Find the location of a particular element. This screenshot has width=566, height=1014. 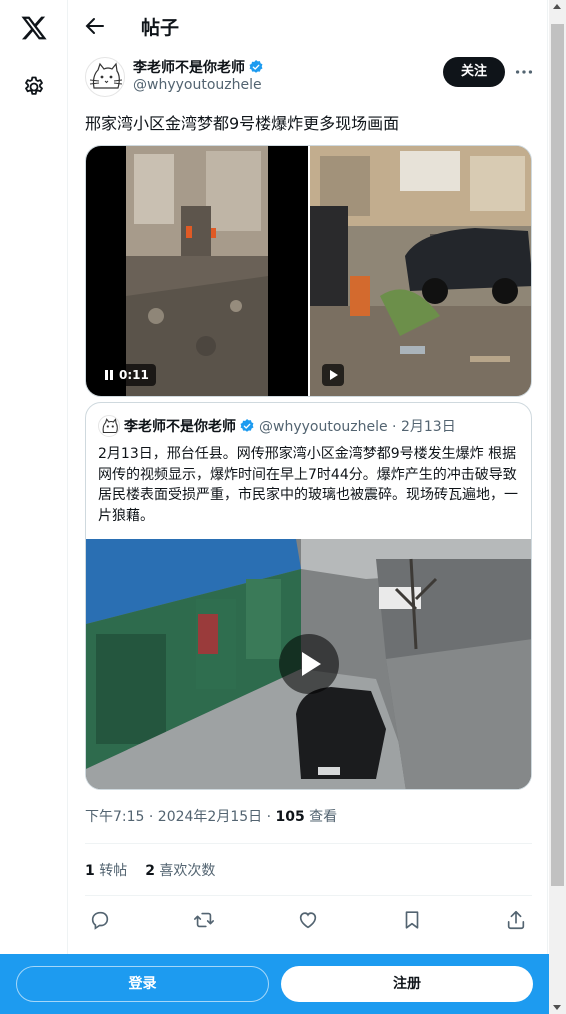

post-timestamp: 下午7:15 · 2024年2月15日 · is located at coordinates (180, 817).